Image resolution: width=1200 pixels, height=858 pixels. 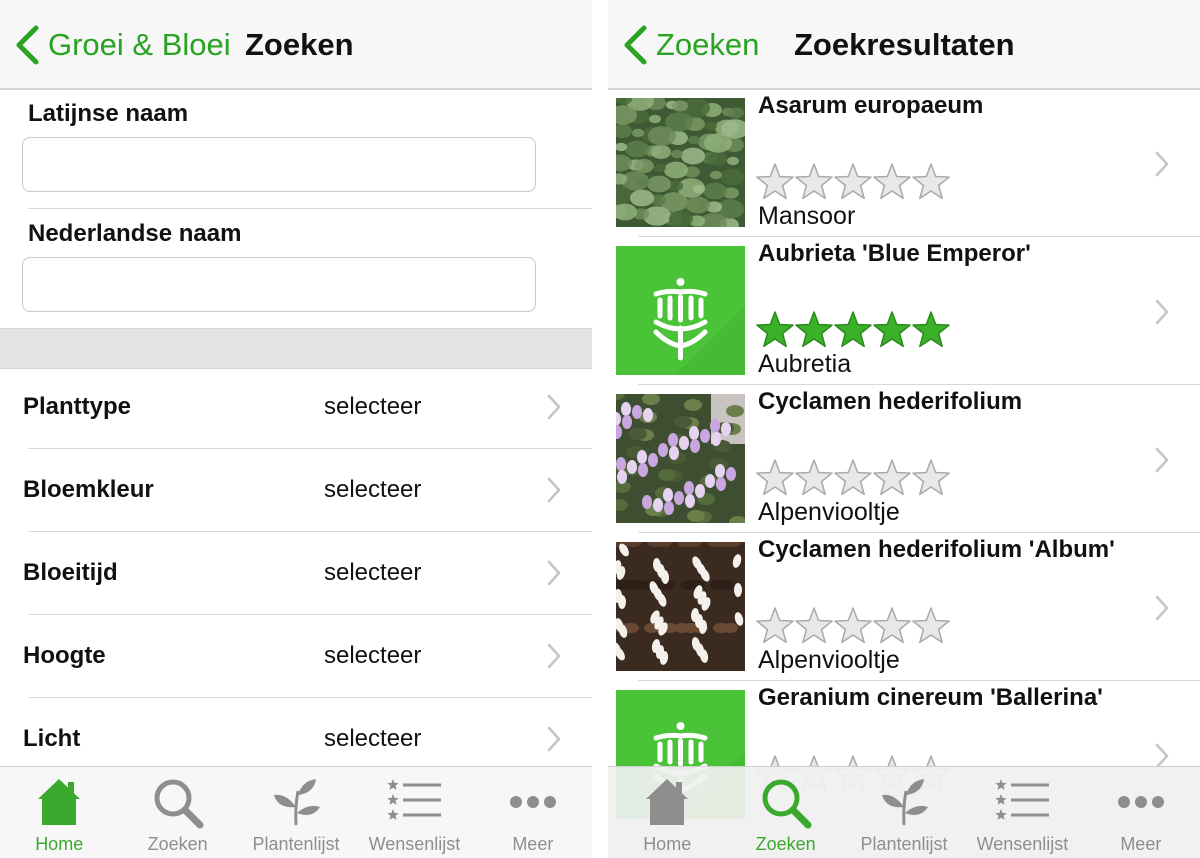 I want to click on filter-label: Hoogte, so click(x=64, y=655).